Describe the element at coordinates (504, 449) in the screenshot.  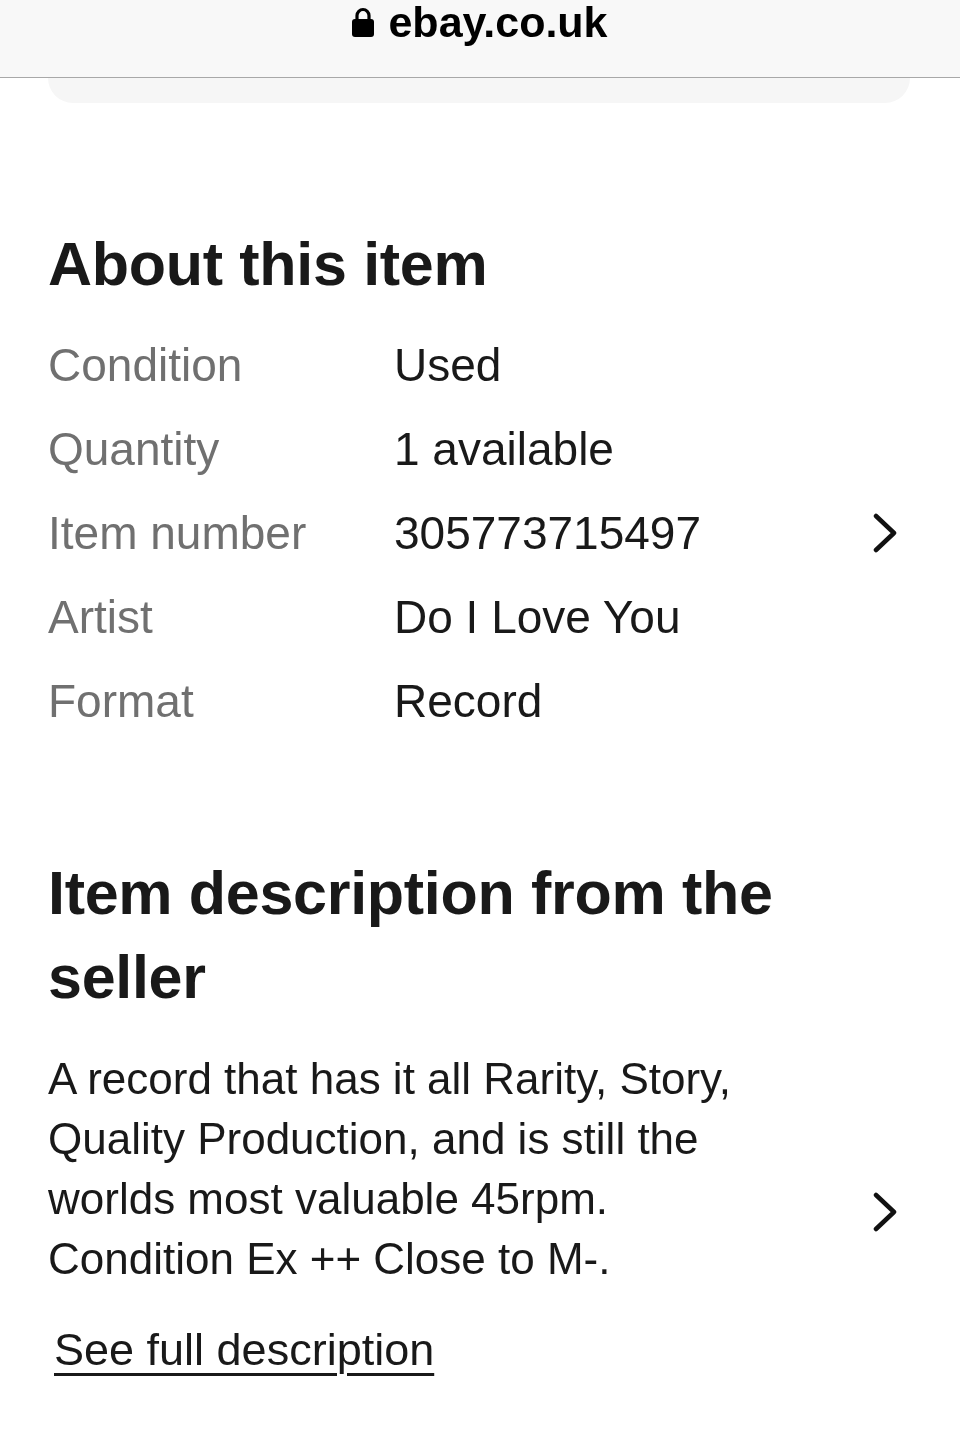
I see `spec-value: 1 available` at that location.